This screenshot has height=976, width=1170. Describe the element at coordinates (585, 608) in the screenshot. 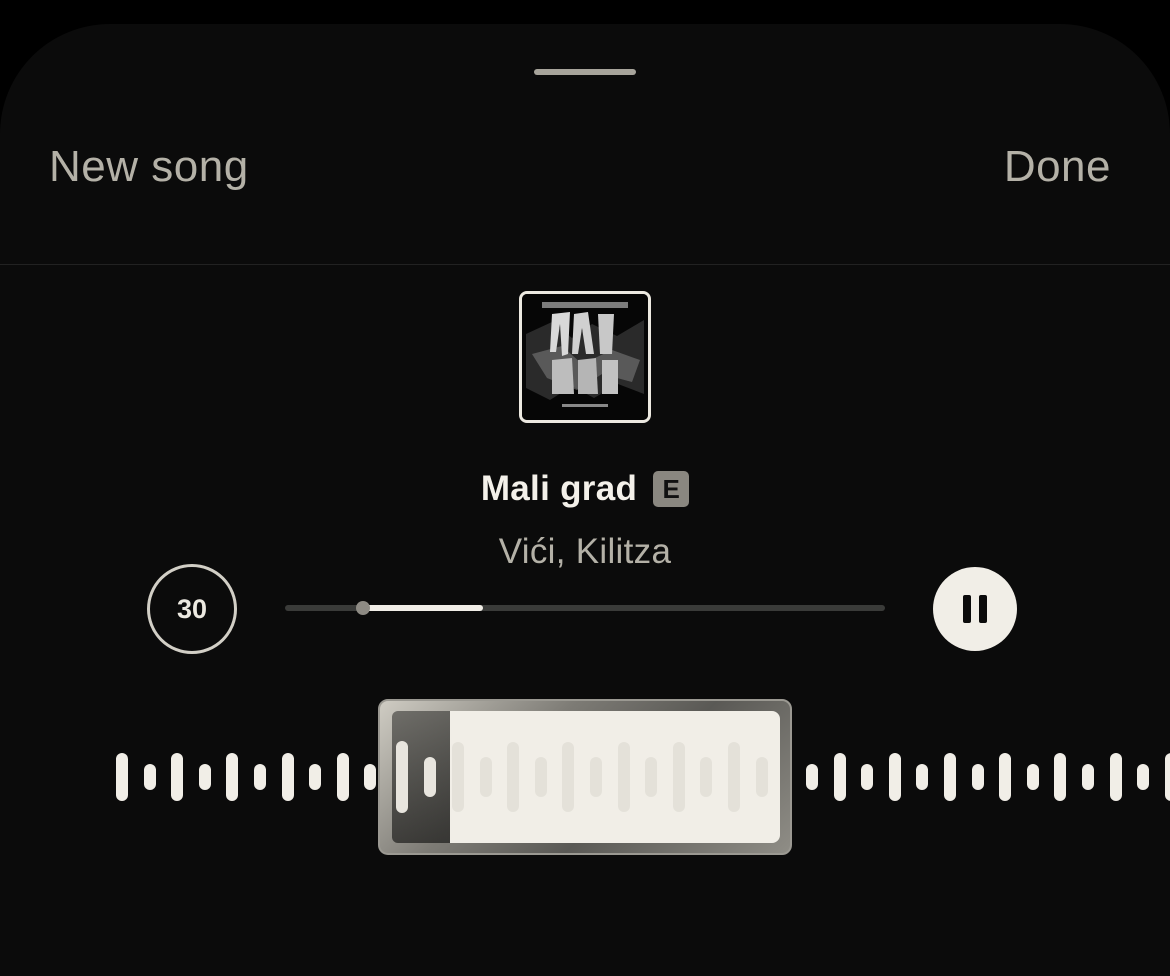

I see `playback-progress-bar` at that location.